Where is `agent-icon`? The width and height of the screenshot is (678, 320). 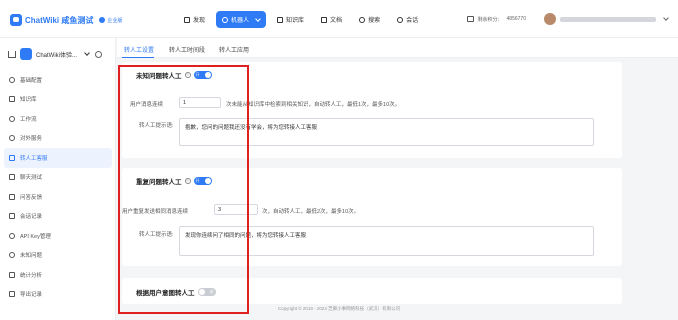 agent-icon is located at coordinates (12, 157).